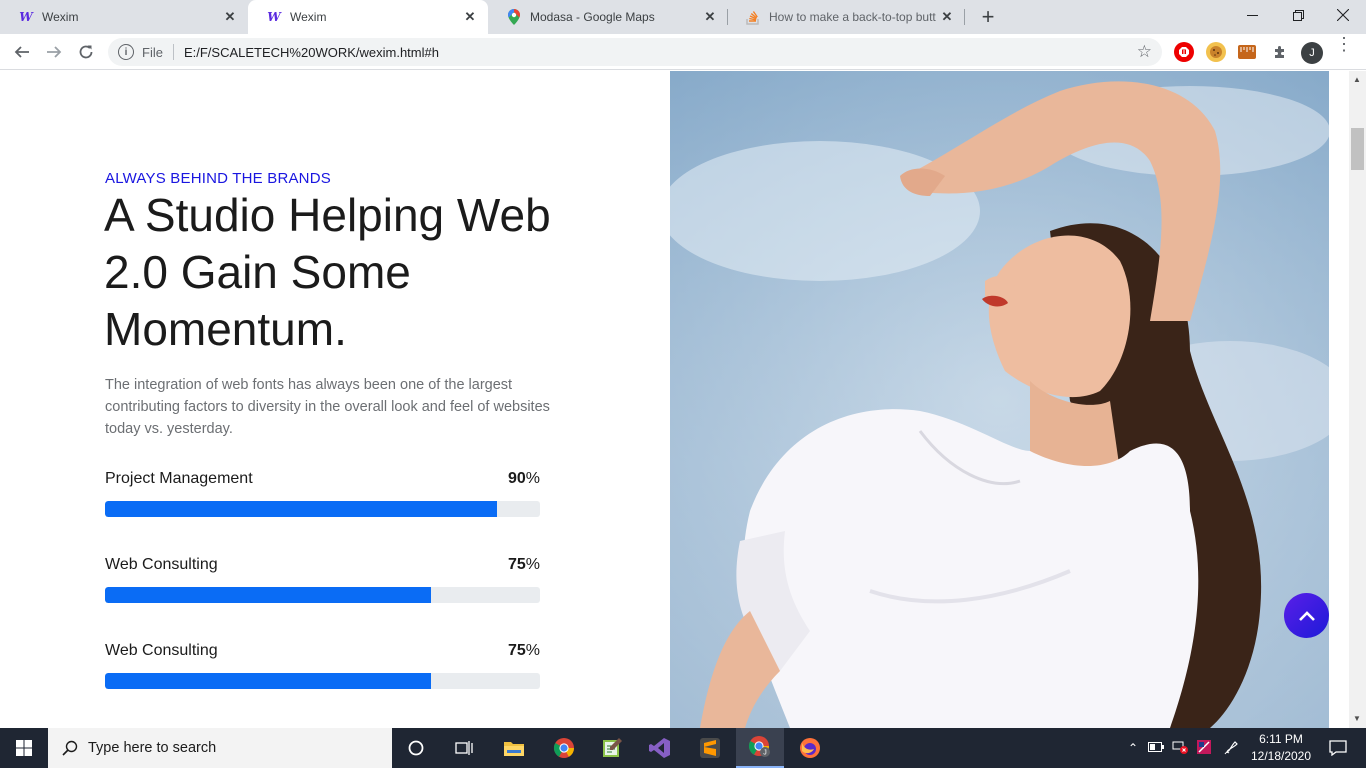 This screenshot has width=1366, height=768. I want to click on notepad-plus-icon, so click(612, 747).